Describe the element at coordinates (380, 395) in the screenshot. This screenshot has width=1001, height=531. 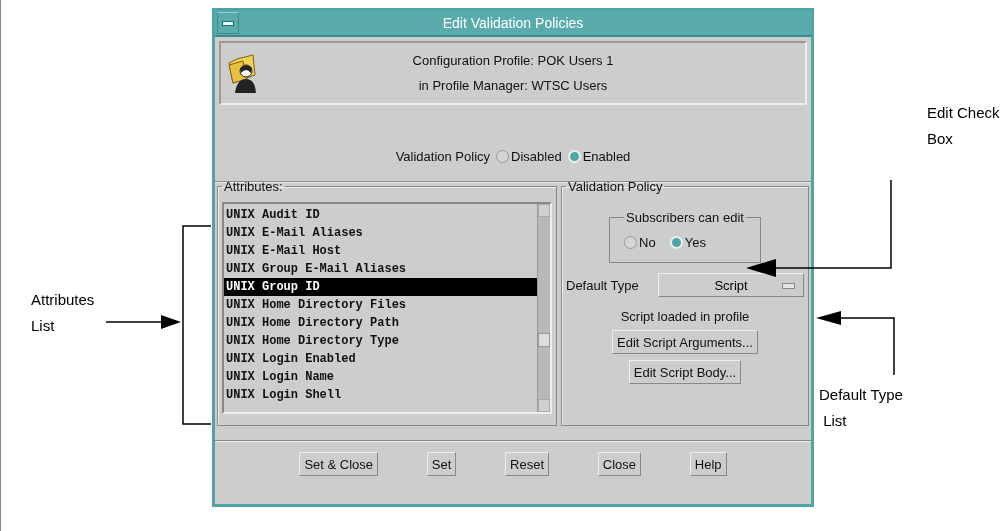
I see `list-item: UNIX Login Shell` at that location.